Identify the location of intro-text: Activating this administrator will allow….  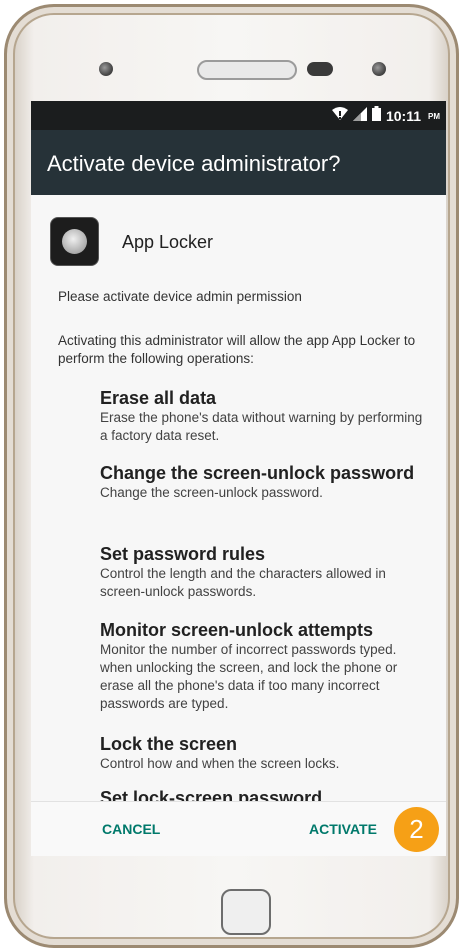
(237, 349).